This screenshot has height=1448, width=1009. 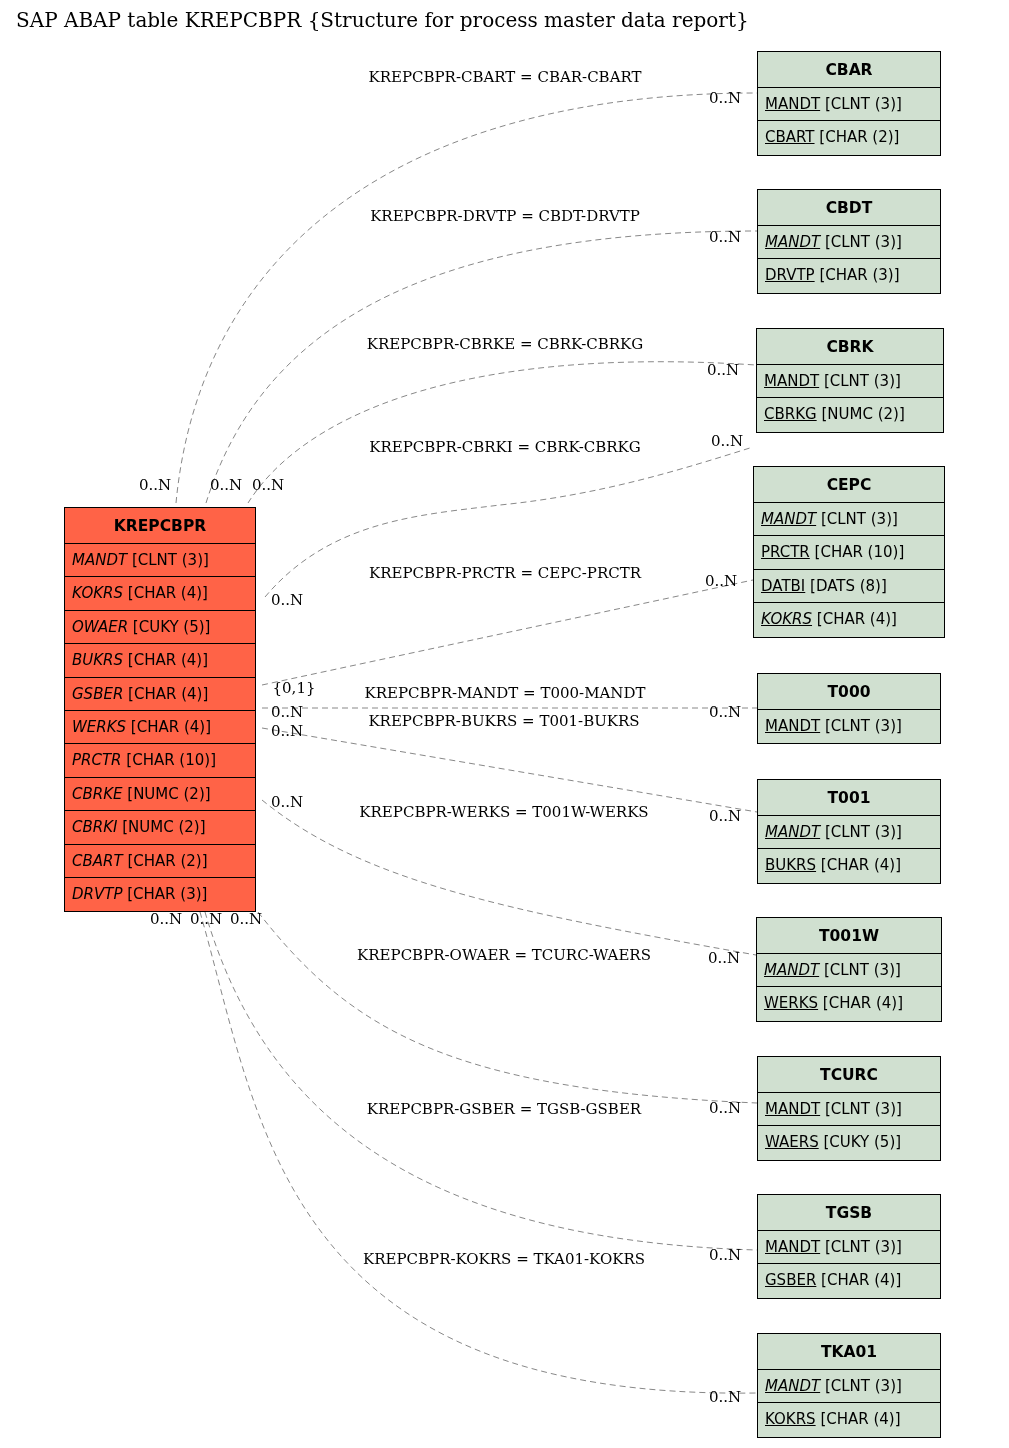 What do you see at coordinates (505, 77) in the screenshot?
I see `relation-label: KREPCBPR-CBART = CBAR-CBART` at bounding box center [505, 77].